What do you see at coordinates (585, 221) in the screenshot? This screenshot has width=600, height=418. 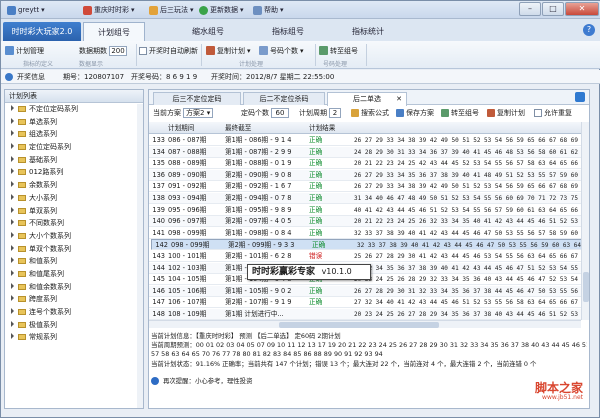 I see `table-vertical-scrollbar` at bounding box center [585, 221].